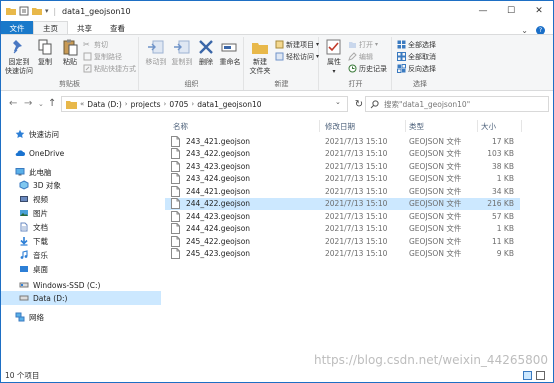 The height and width of the screenshot is (383, 554). Describe the element at coordinates (229, 104) in the screenshot. I see `breadcrumb-data1-geojson10: data1_geojson10` at that location.